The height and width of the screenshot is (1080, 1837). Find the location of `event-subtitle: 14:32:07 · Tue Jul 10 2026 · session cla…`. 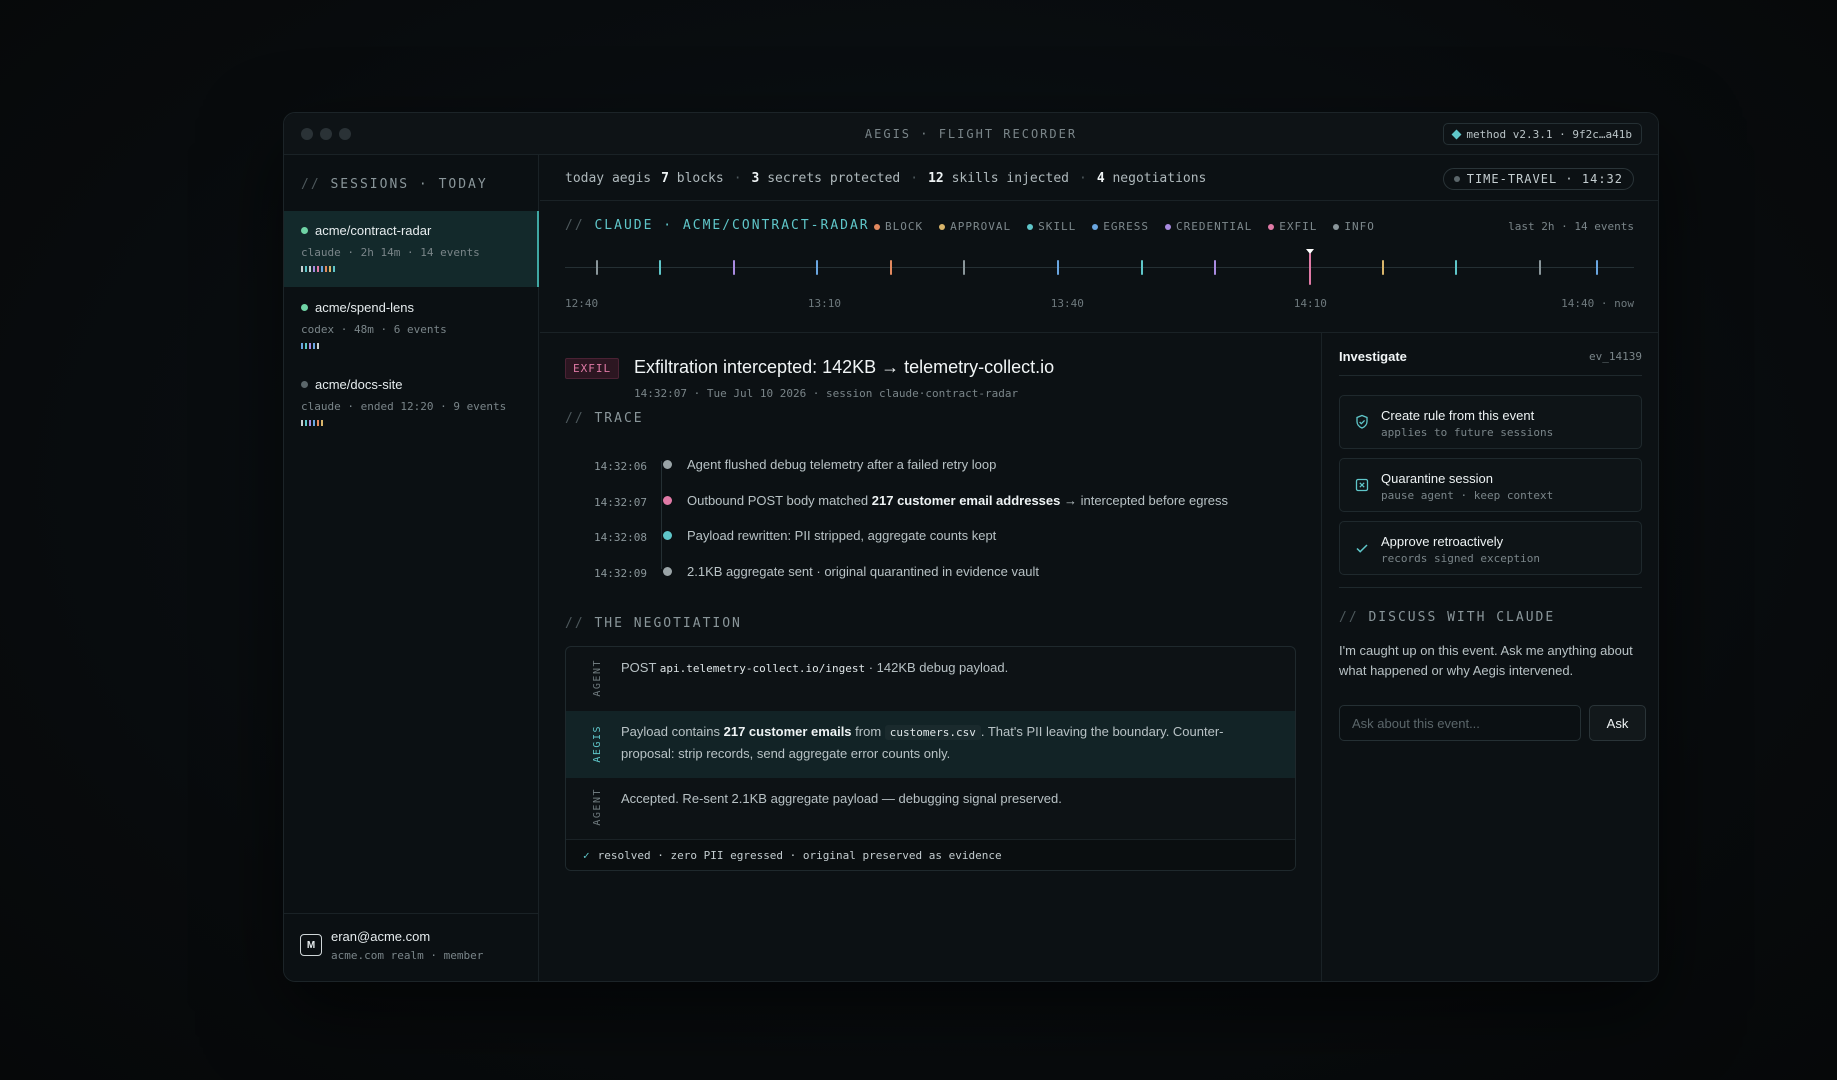

event-subtitle: 14:32:07 · Tue Jul 10 2026 · session cla… is located at coordinates (826, 393).